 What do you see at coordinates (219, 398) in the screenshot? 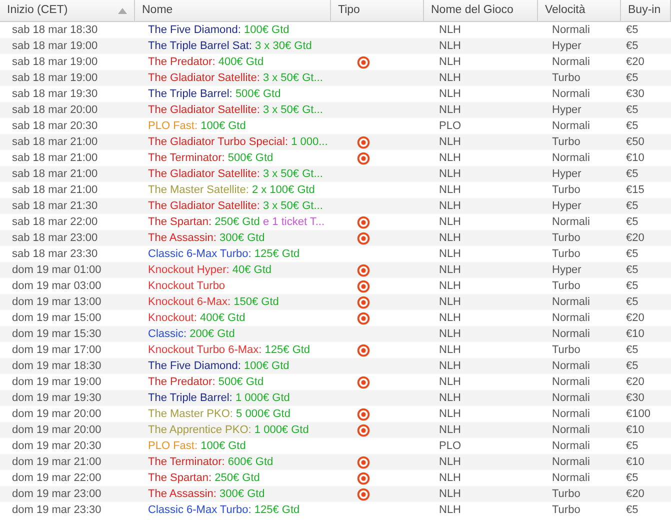
I see `tournament-name: The Triple Barrel: 1 000€ Gtd` at bounding box center [219, 398].